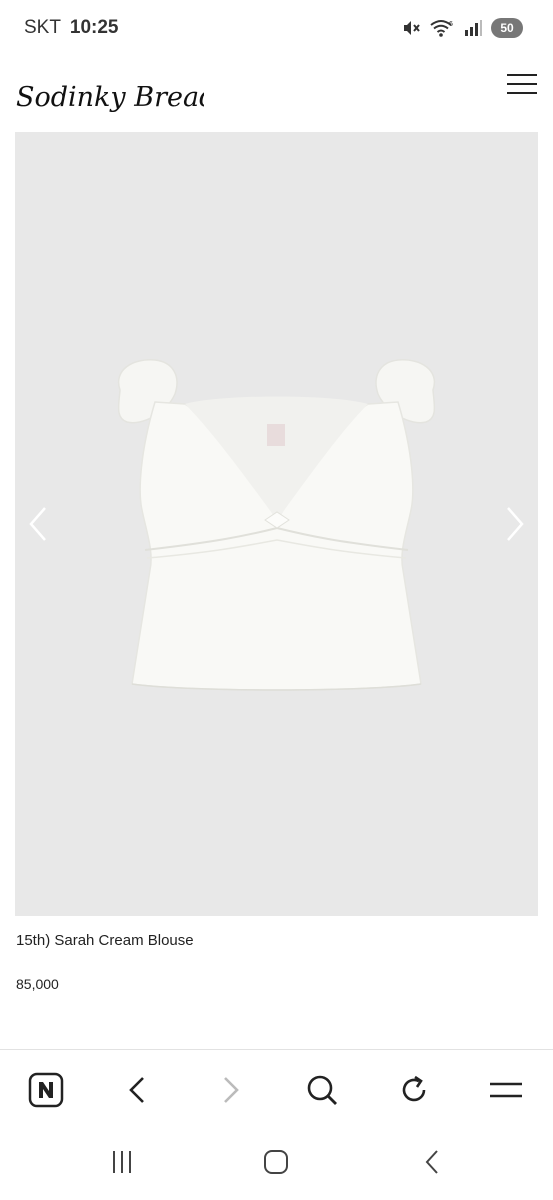 This screenshot has width=553, height=1200. What do you see at coordinates (473, 28) in the screenshot?
I see `signal-icon` at bounding box center [473, 28].